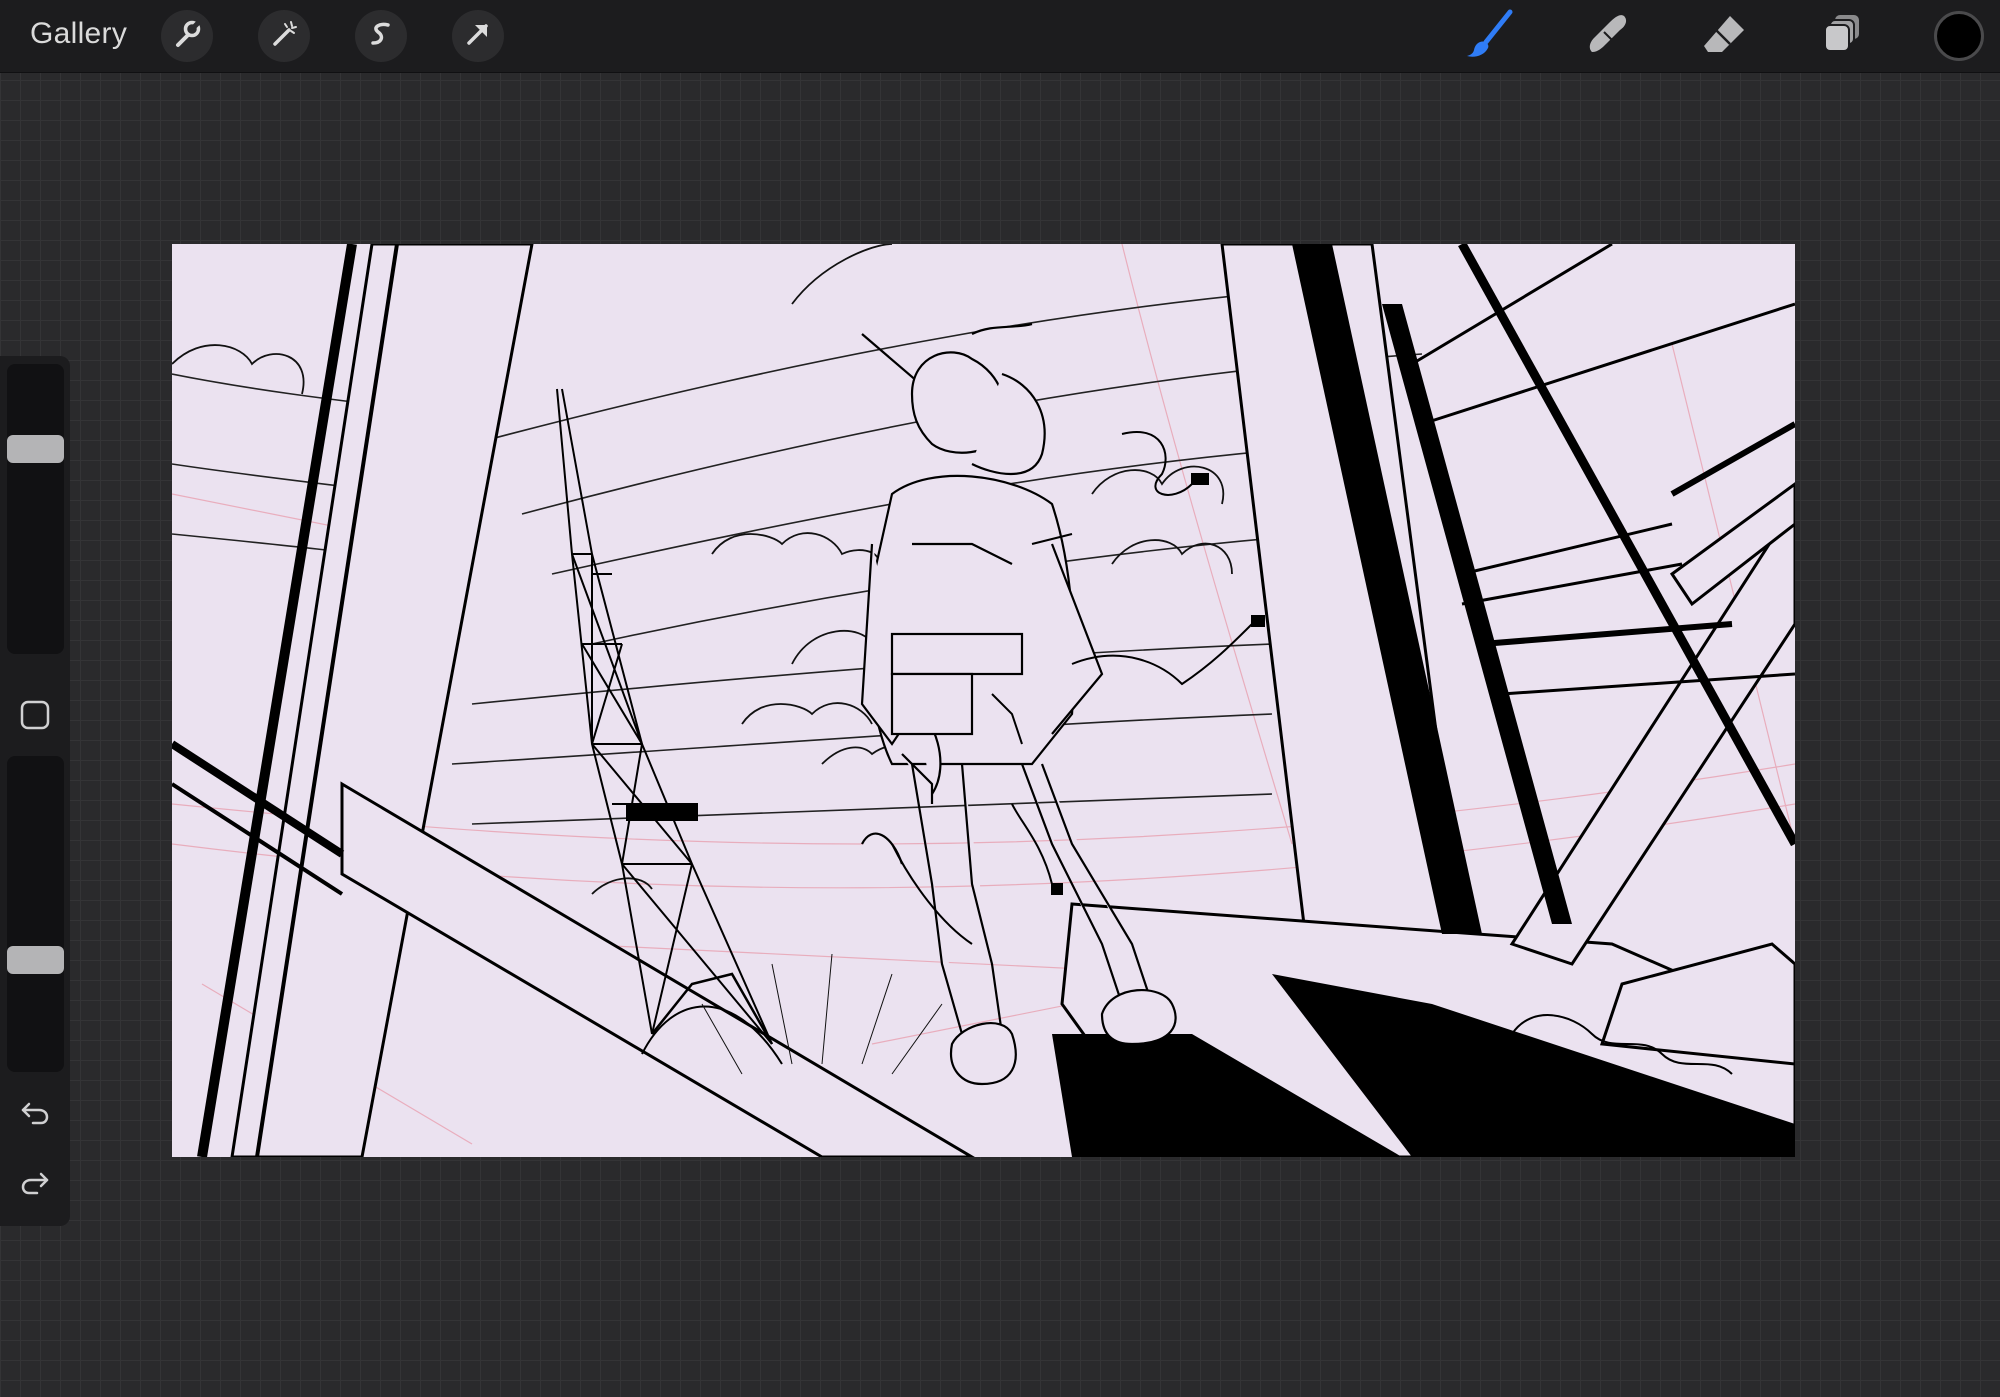 The width and height of the screenshot is (2000, 1397). What do you see at coordinates (78, 34) in the screenshot?
I see `gallery-button: Gallery` at bounding box center [78, 34].